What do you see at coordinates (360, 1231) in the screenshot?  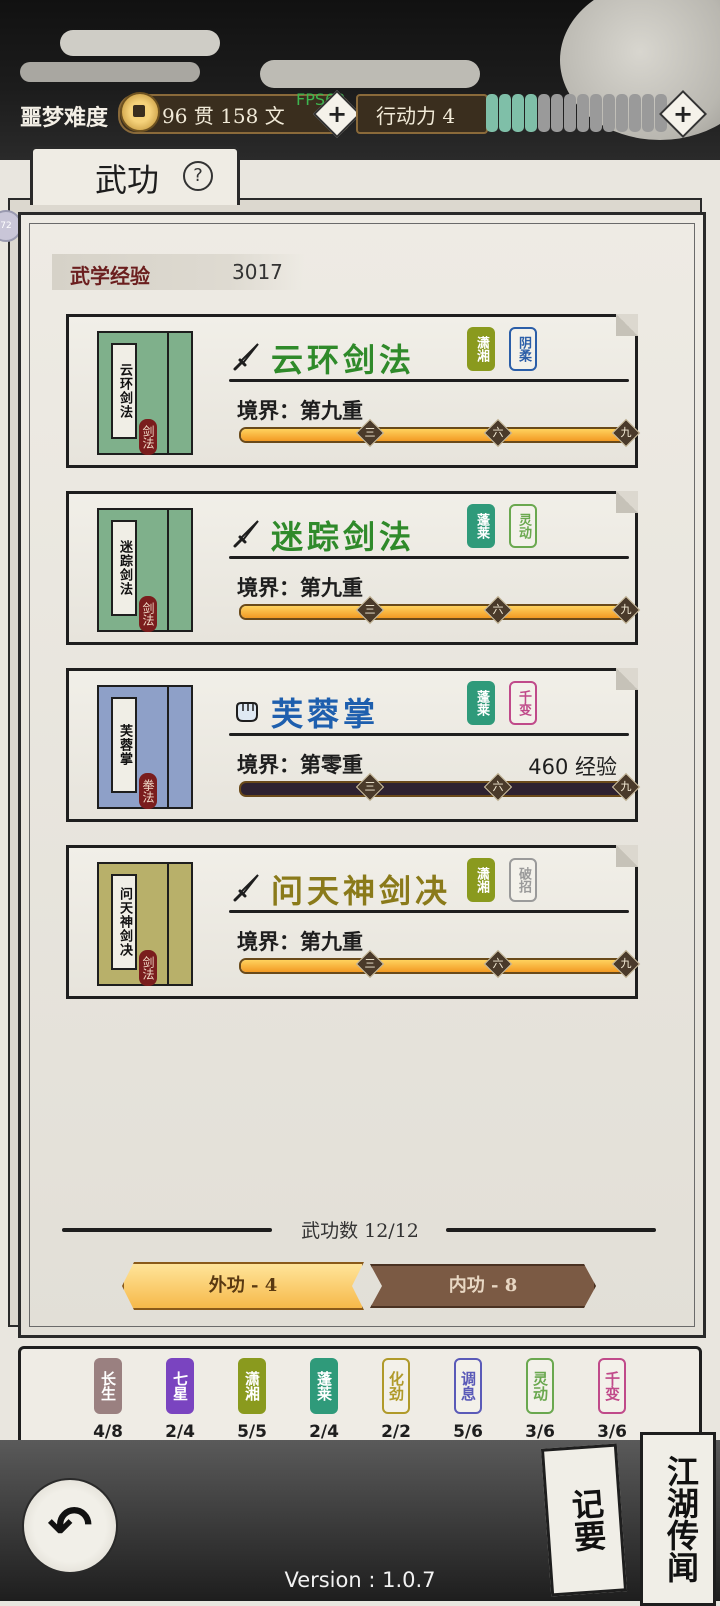 I see `skill-count: 武功数 12/12` at bounding box center [360, 1231].